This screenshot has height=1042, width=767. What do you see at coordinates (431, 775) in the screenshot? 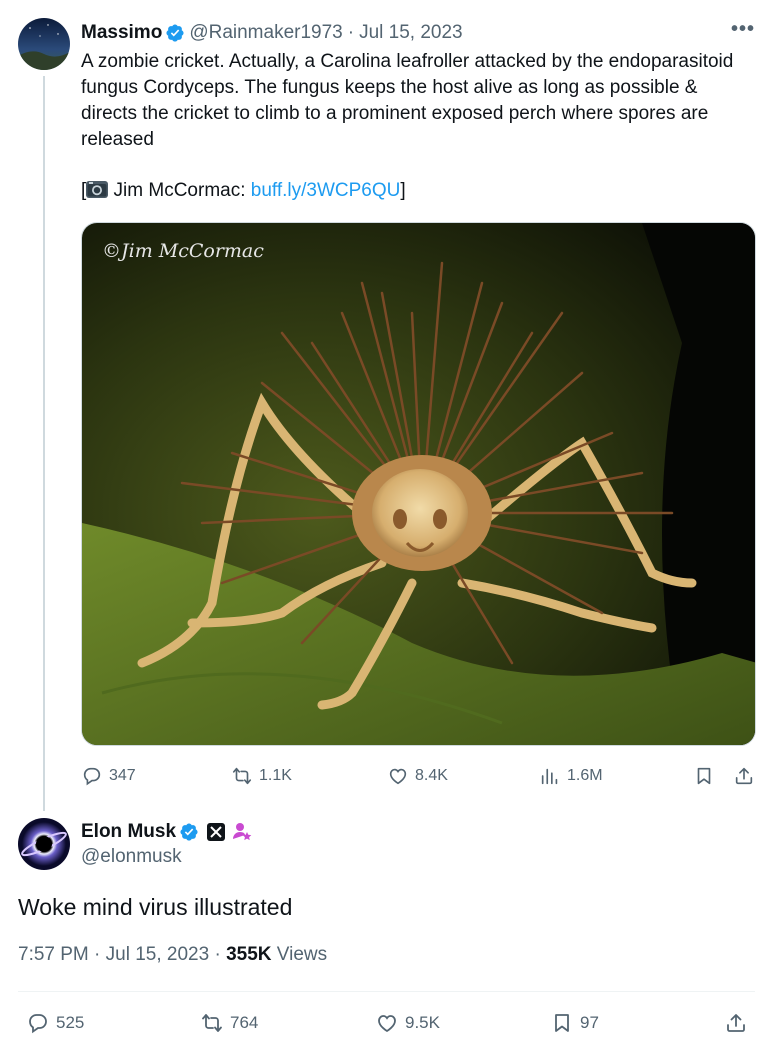
I see `like-count: 8.4K` at bounding box center [431, 775].